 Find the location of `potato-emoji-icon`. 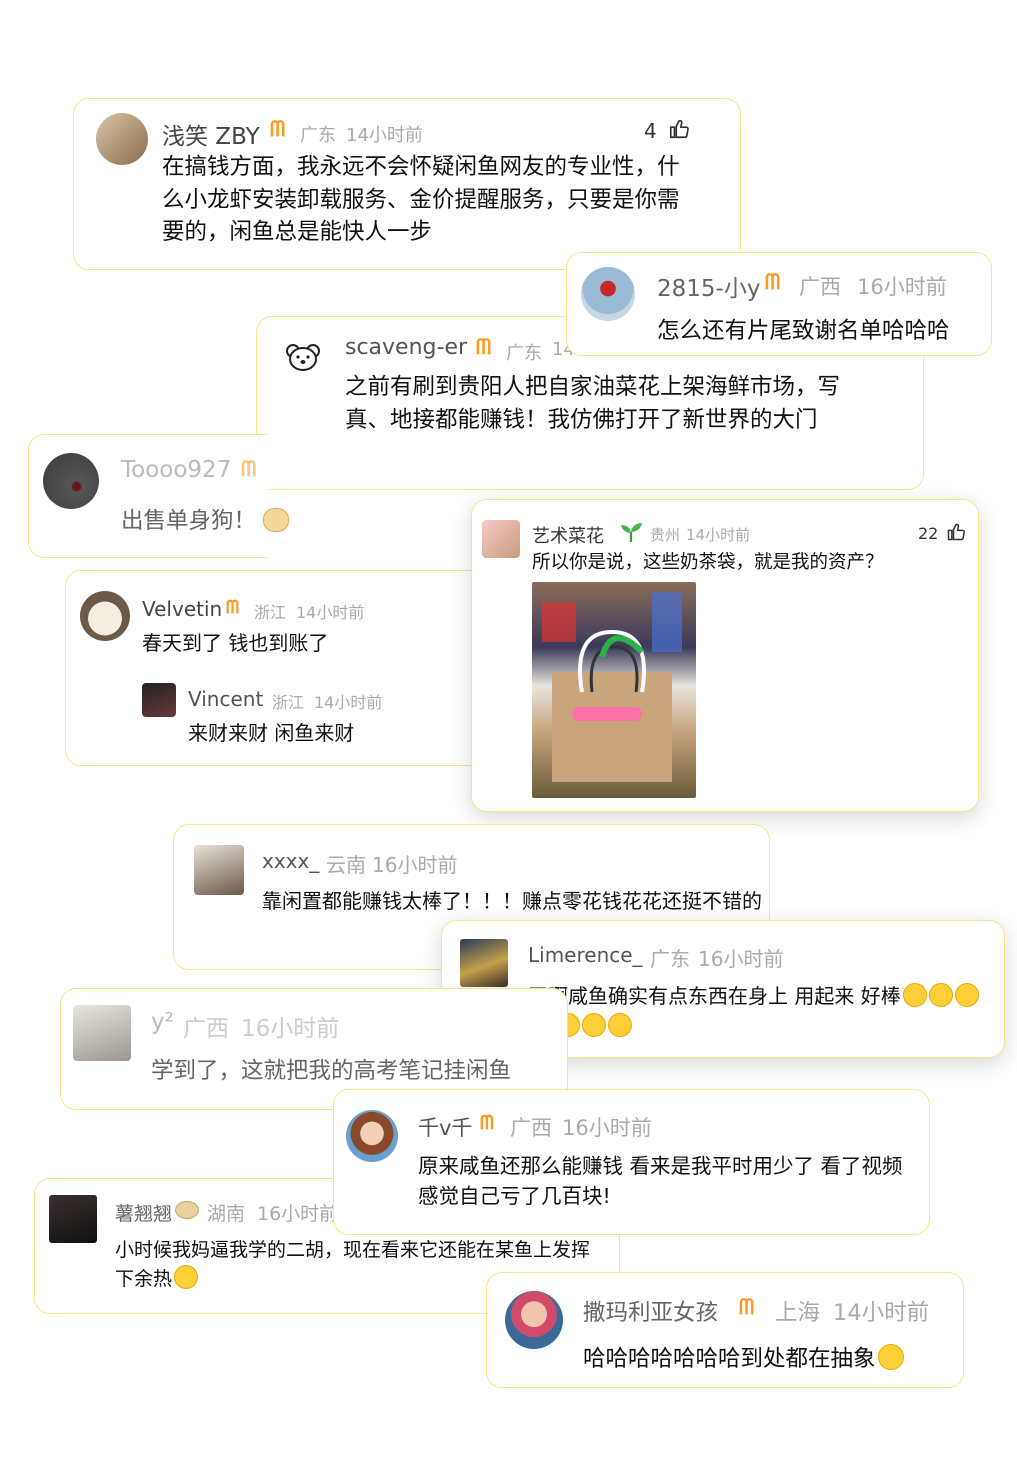

potato-emoji-icon is located at coordinates (187, 1210).